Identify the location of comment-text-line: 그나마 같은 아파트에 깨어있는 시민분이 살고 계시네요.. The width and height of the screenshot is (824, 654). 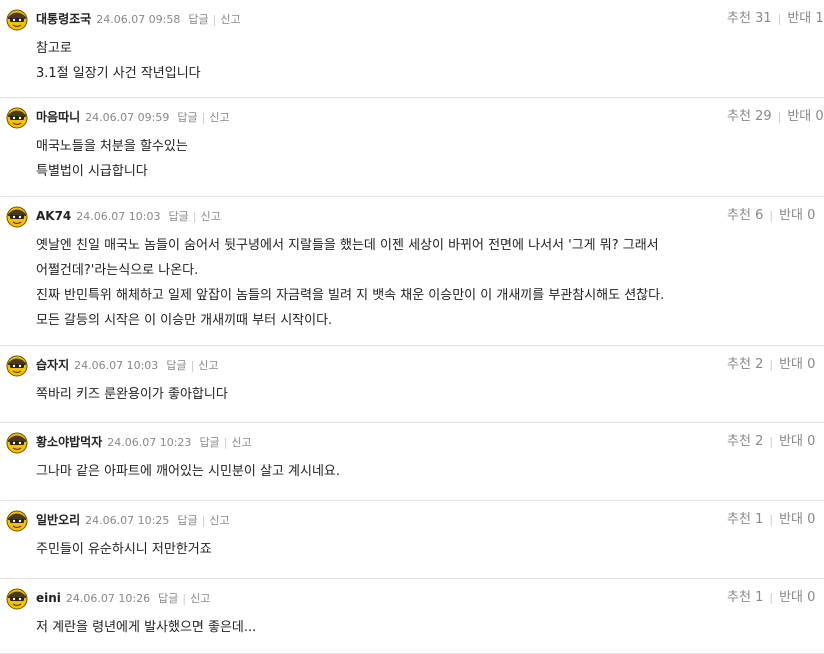
(188, 471).